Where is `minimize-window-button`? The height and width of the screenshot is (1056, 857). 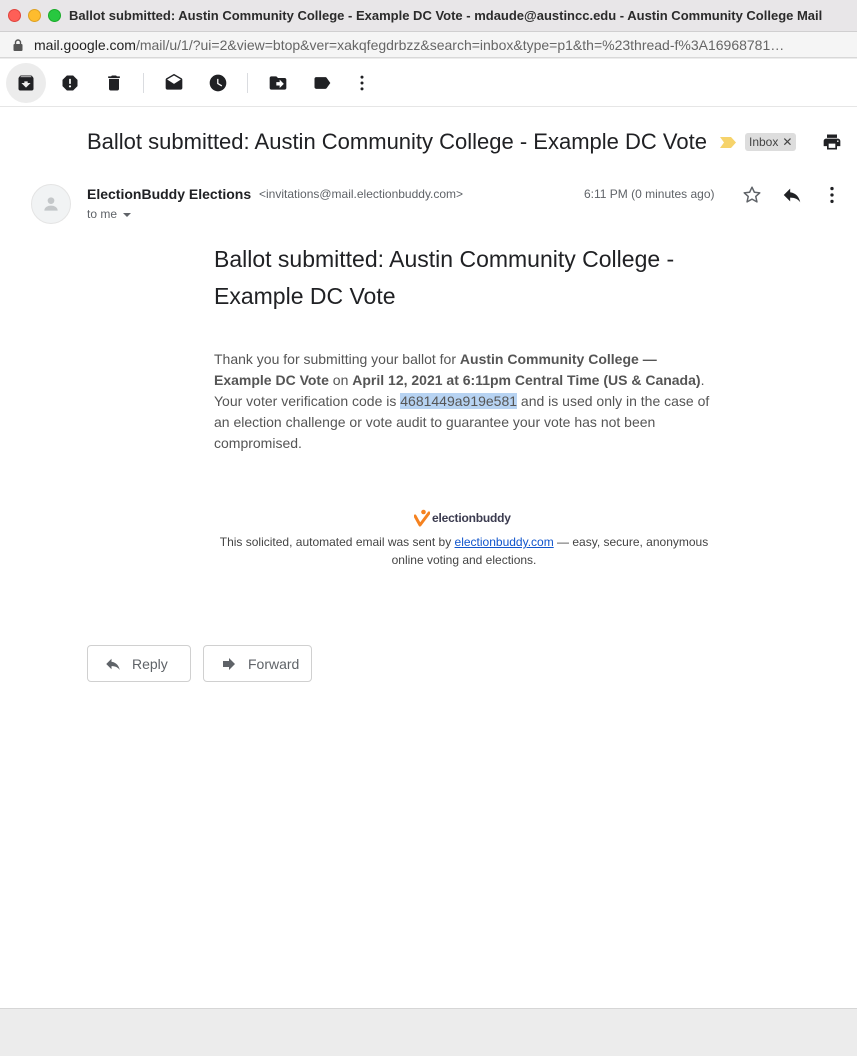 minimize-window-button is located at coordinates (34, 15).